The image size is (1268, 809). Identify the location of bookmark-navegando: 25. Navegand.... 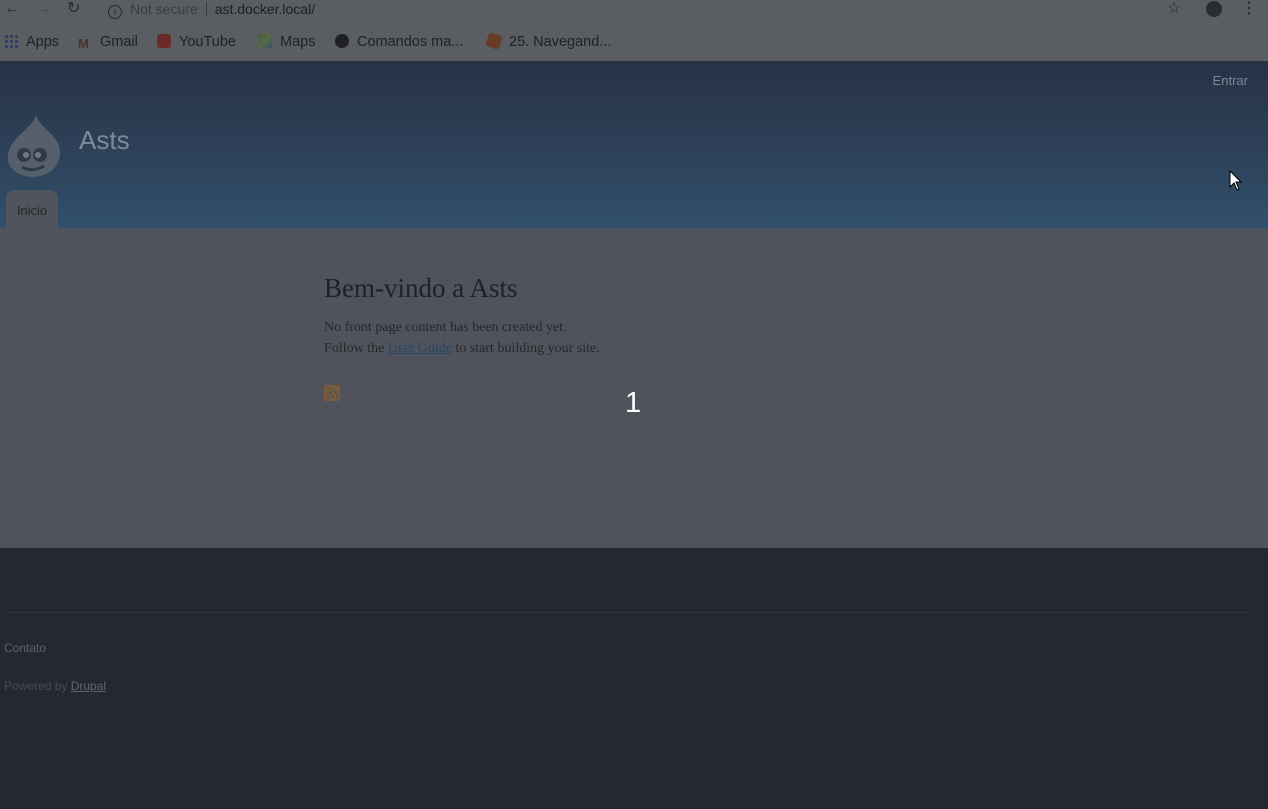
(548, 41).